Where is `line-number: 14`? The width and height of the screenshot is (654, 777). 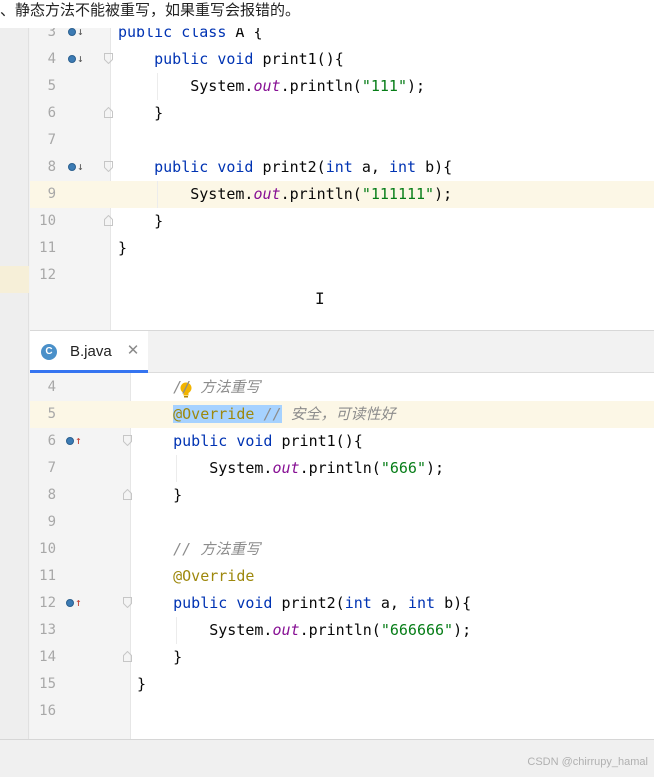 line-number: 14 is located at coordinates (47, 657).